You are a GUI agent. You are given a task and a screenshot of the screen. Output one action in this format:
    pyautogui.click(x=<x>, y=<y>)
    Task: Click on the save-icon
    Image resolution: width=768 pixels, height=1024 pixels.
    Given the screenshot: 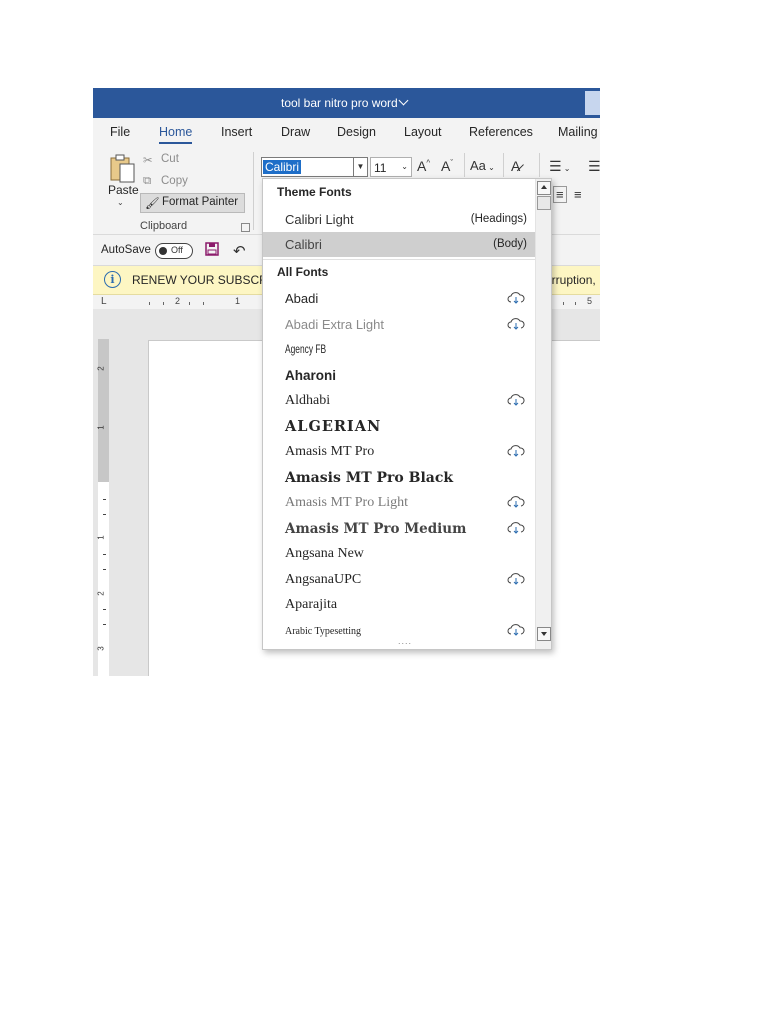 What is the action you would take?
    pyautogui.click(x=212, y=249)
    